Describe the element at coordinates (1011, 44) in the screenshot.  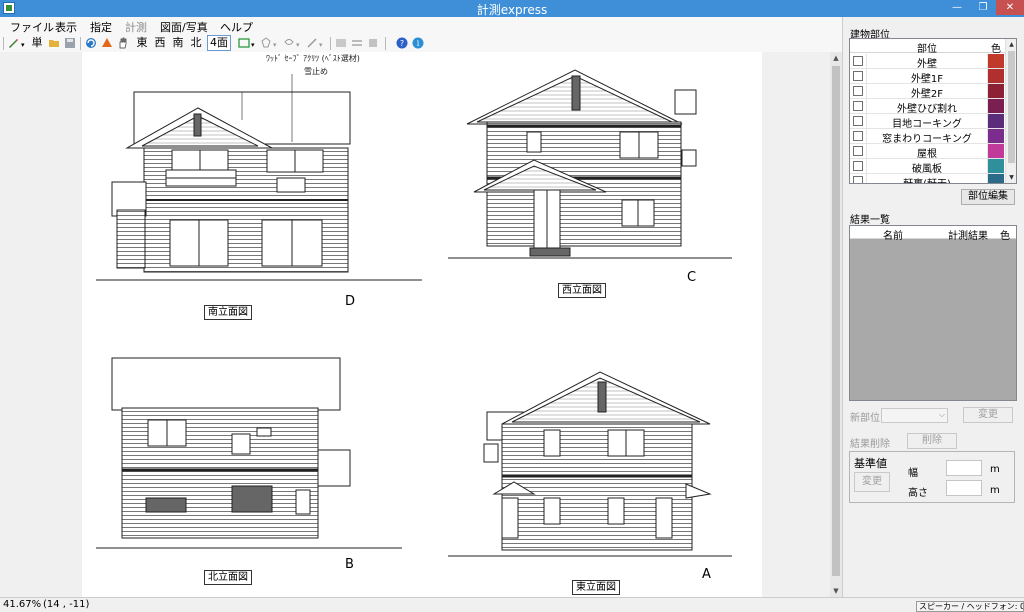
I see `parts-scroll-up-icon: ▲` at that location.